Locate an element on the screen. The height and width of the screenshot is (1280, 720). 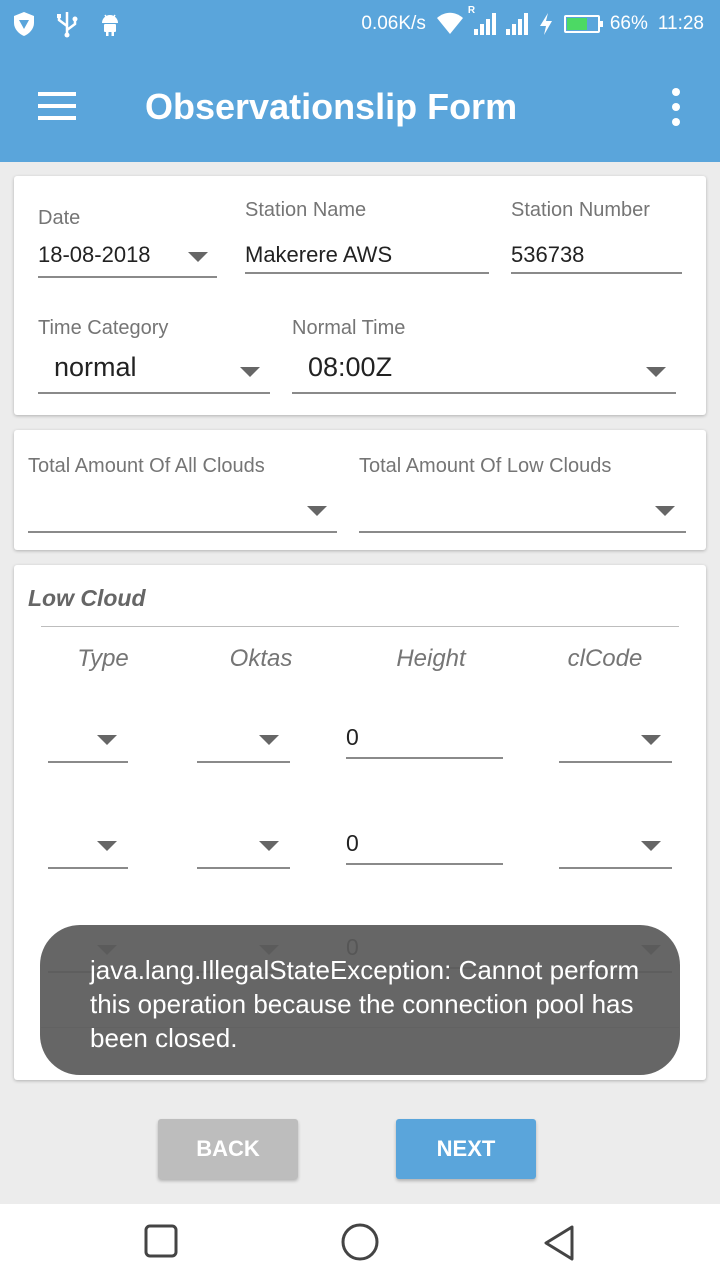
normal-time-dropdown-icon is located at coordinates (656, 372).